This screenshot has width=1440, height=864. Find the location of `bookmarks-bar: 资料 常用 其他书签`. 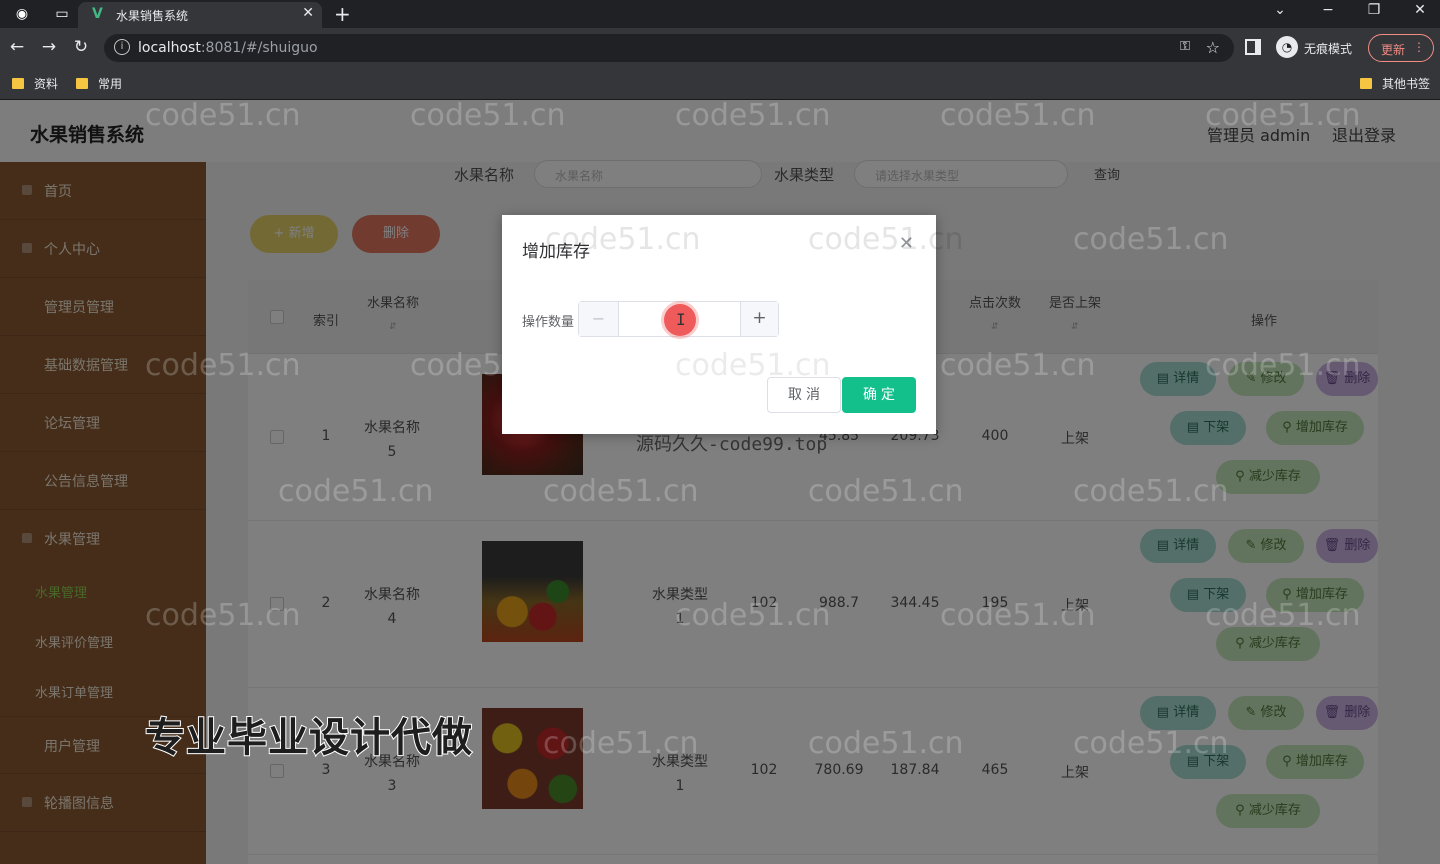

bookmarks-bar: 资料 常用 其他书签 is located at coordinates (720, 84).